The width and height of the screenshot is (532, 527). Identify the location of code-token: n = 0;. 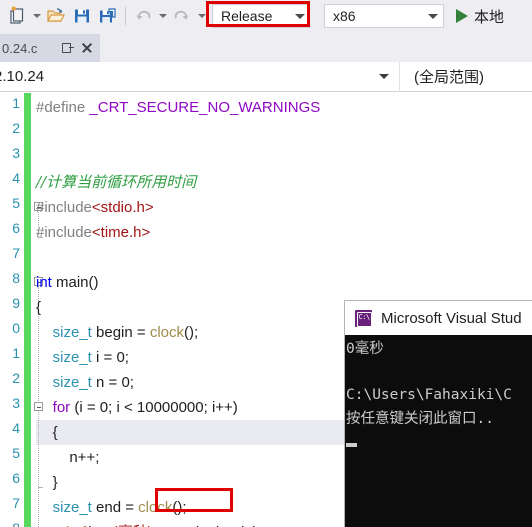
(112, 382).